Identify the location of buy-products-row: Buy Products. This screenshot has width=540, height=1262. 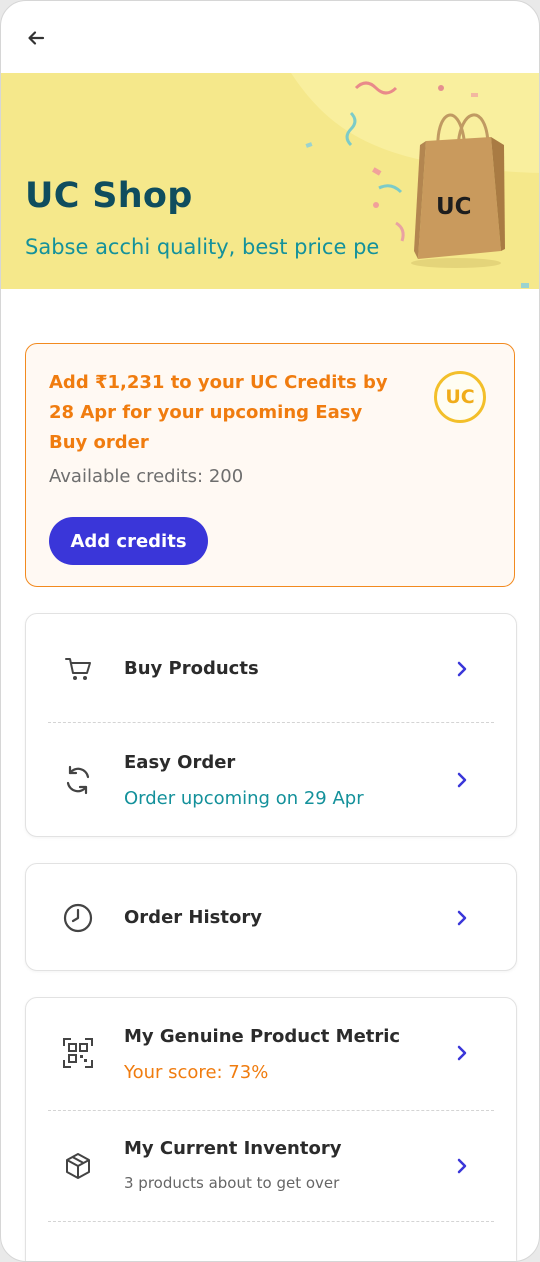
(271, 668).